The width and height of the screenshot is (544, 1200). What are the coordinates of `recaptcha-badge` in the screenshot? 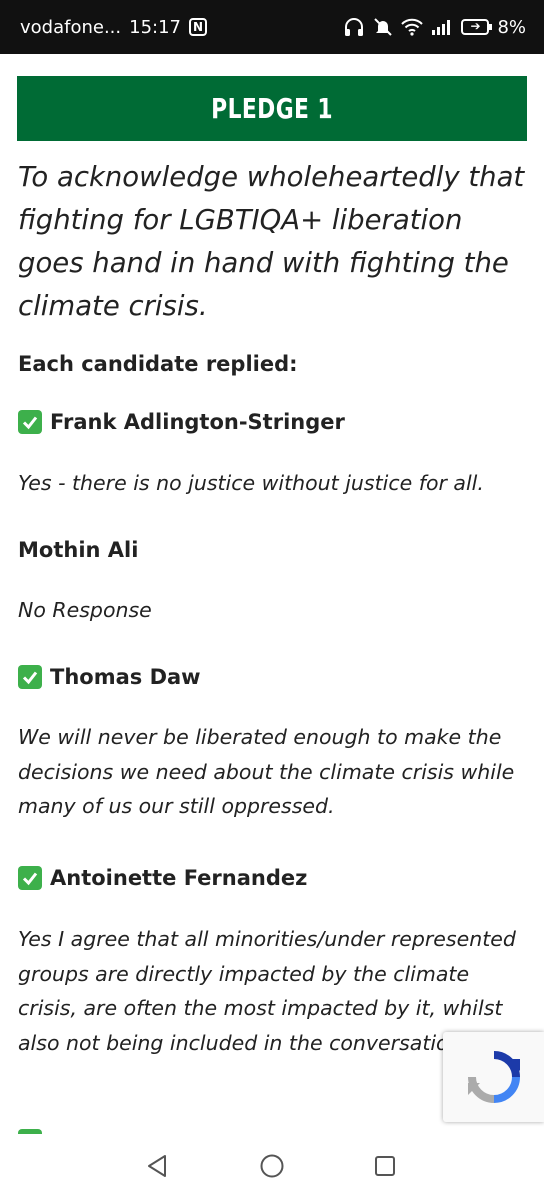 It's located at (493, 1077).